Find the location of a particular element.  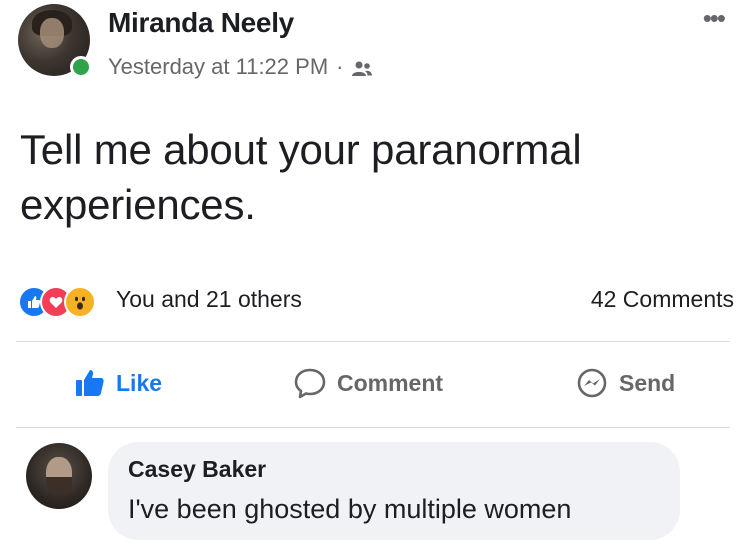

post-meta: Yesterday at 11:22 PM · is located at coordinates (240, 67).